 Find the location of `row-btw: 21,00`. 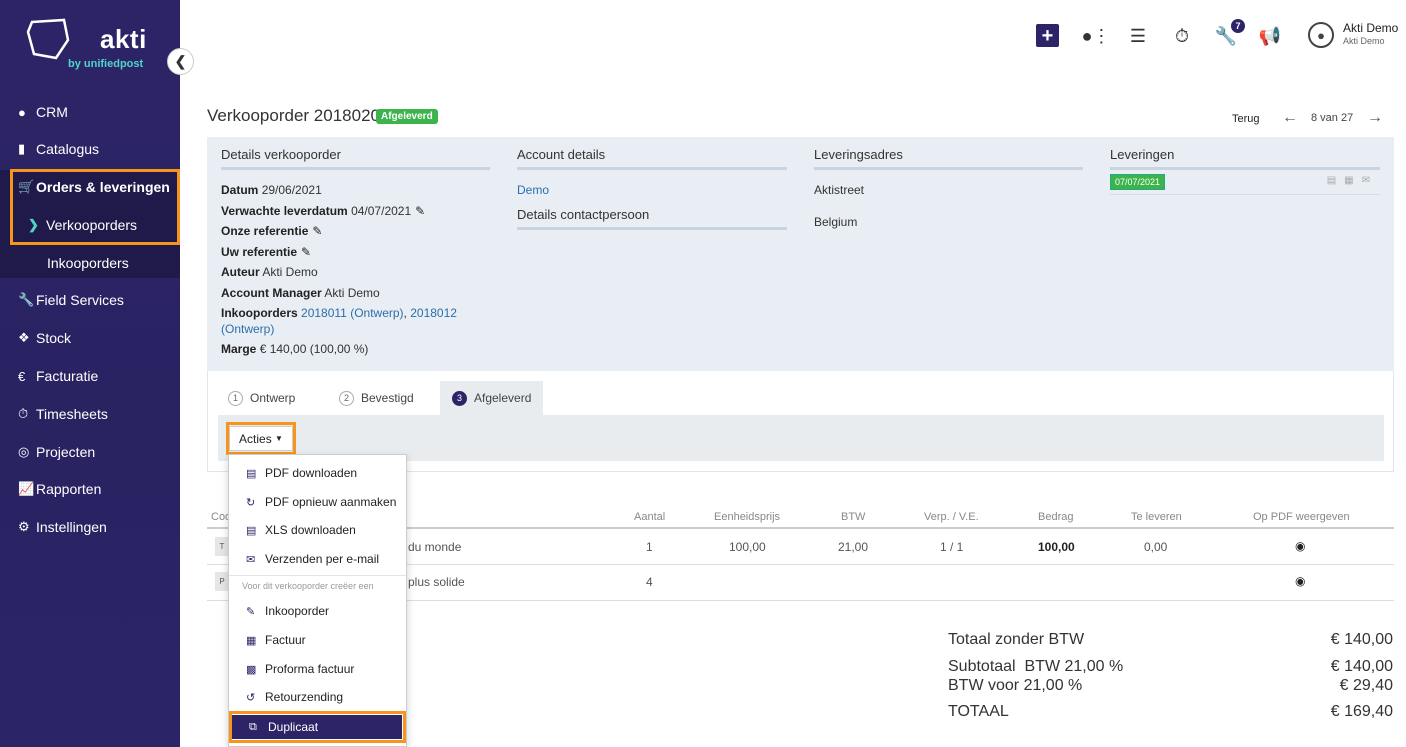

row-btw: 21,00 is located at coordinates (853, 547).